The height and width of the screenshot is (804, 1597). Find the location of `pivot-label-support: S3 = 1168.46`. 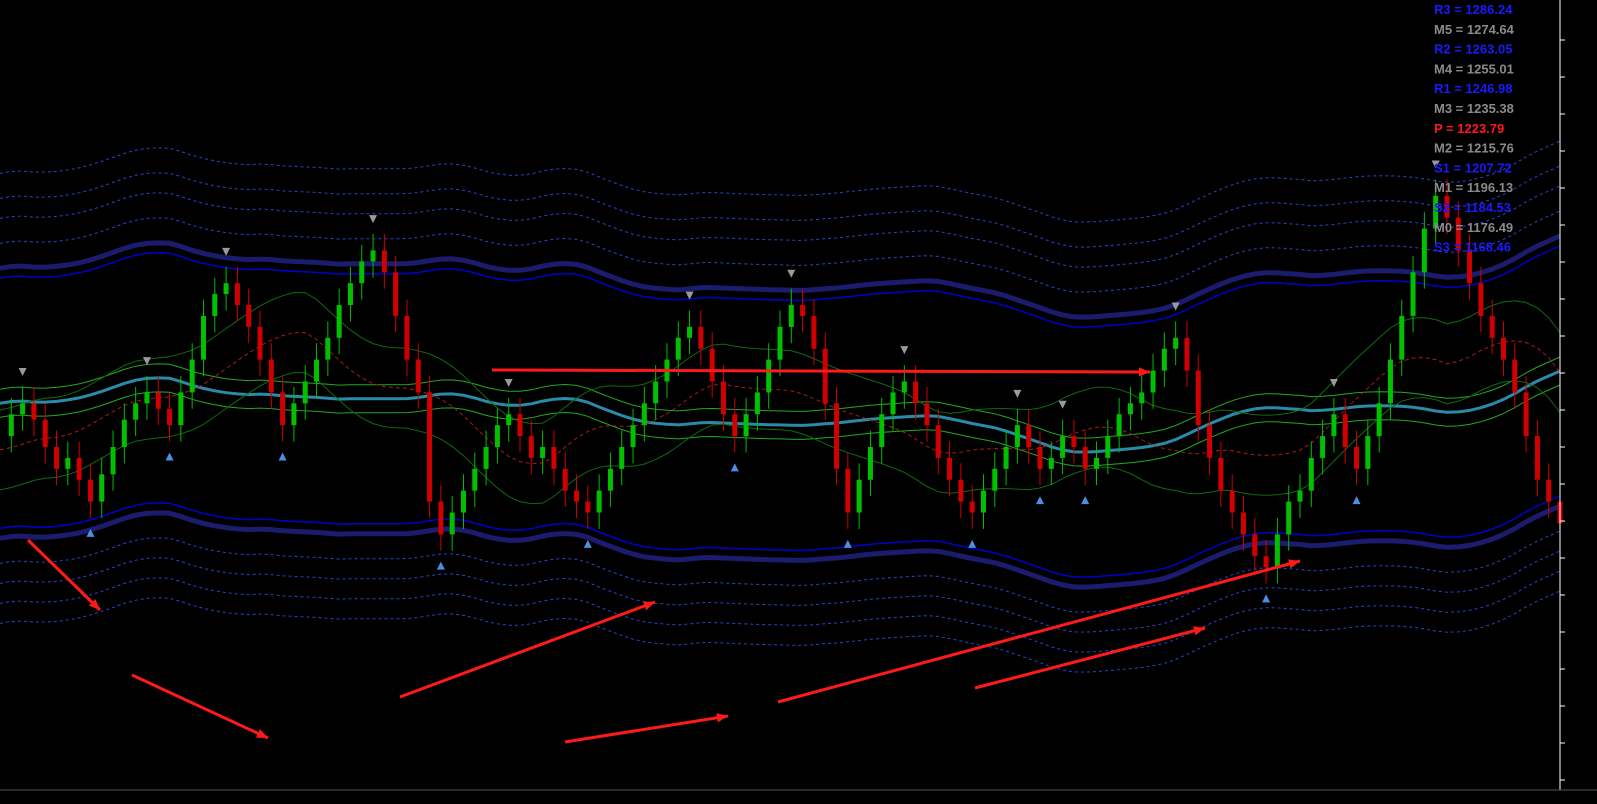

pivot-label-support: S3 = 1168.46 is located at coordinates (1472, 247).